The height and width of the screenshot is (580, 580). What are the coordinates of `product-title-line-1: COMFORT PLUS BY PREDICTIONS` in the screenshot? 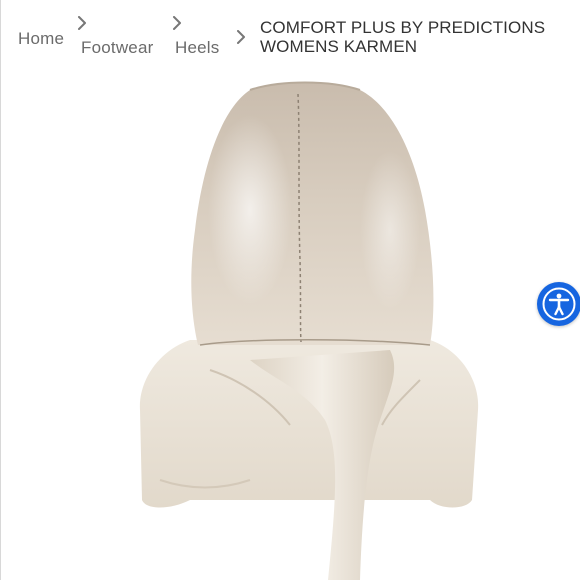 It's located at (403, 27).